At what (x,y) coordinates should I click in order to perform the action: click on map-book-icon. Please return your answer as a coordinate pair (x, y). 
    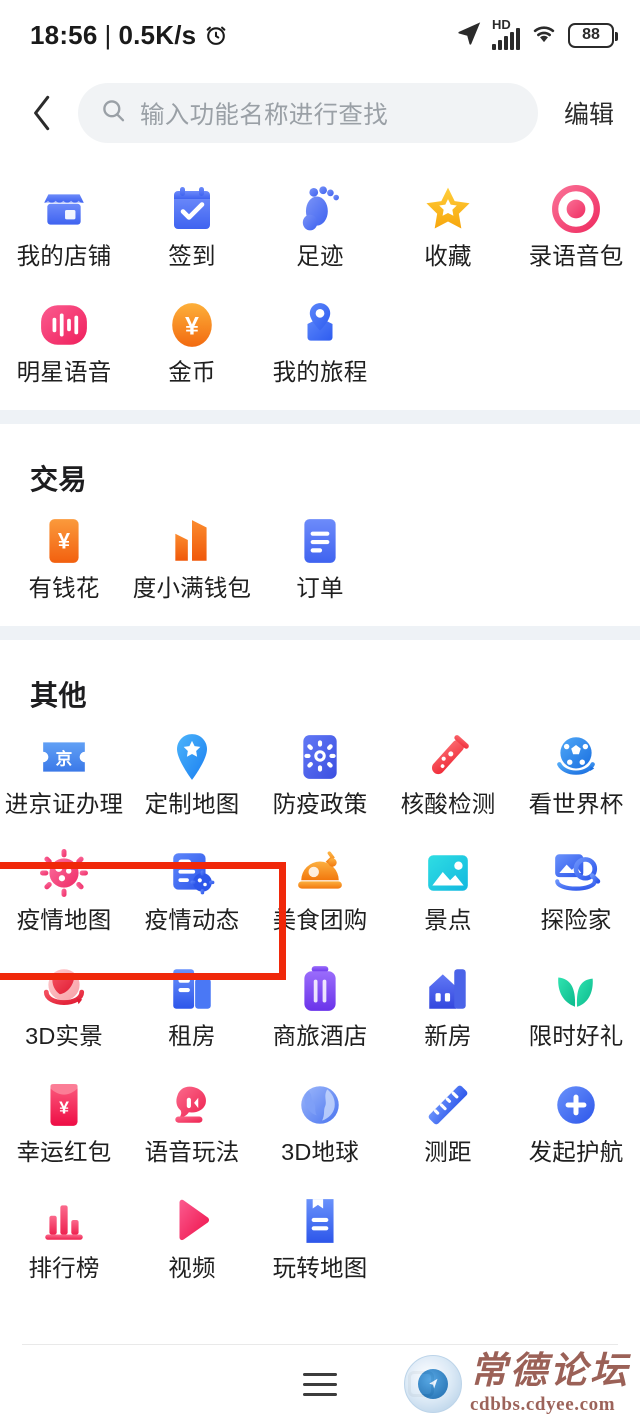
    Looking at the image, I should click on (320, 1221).